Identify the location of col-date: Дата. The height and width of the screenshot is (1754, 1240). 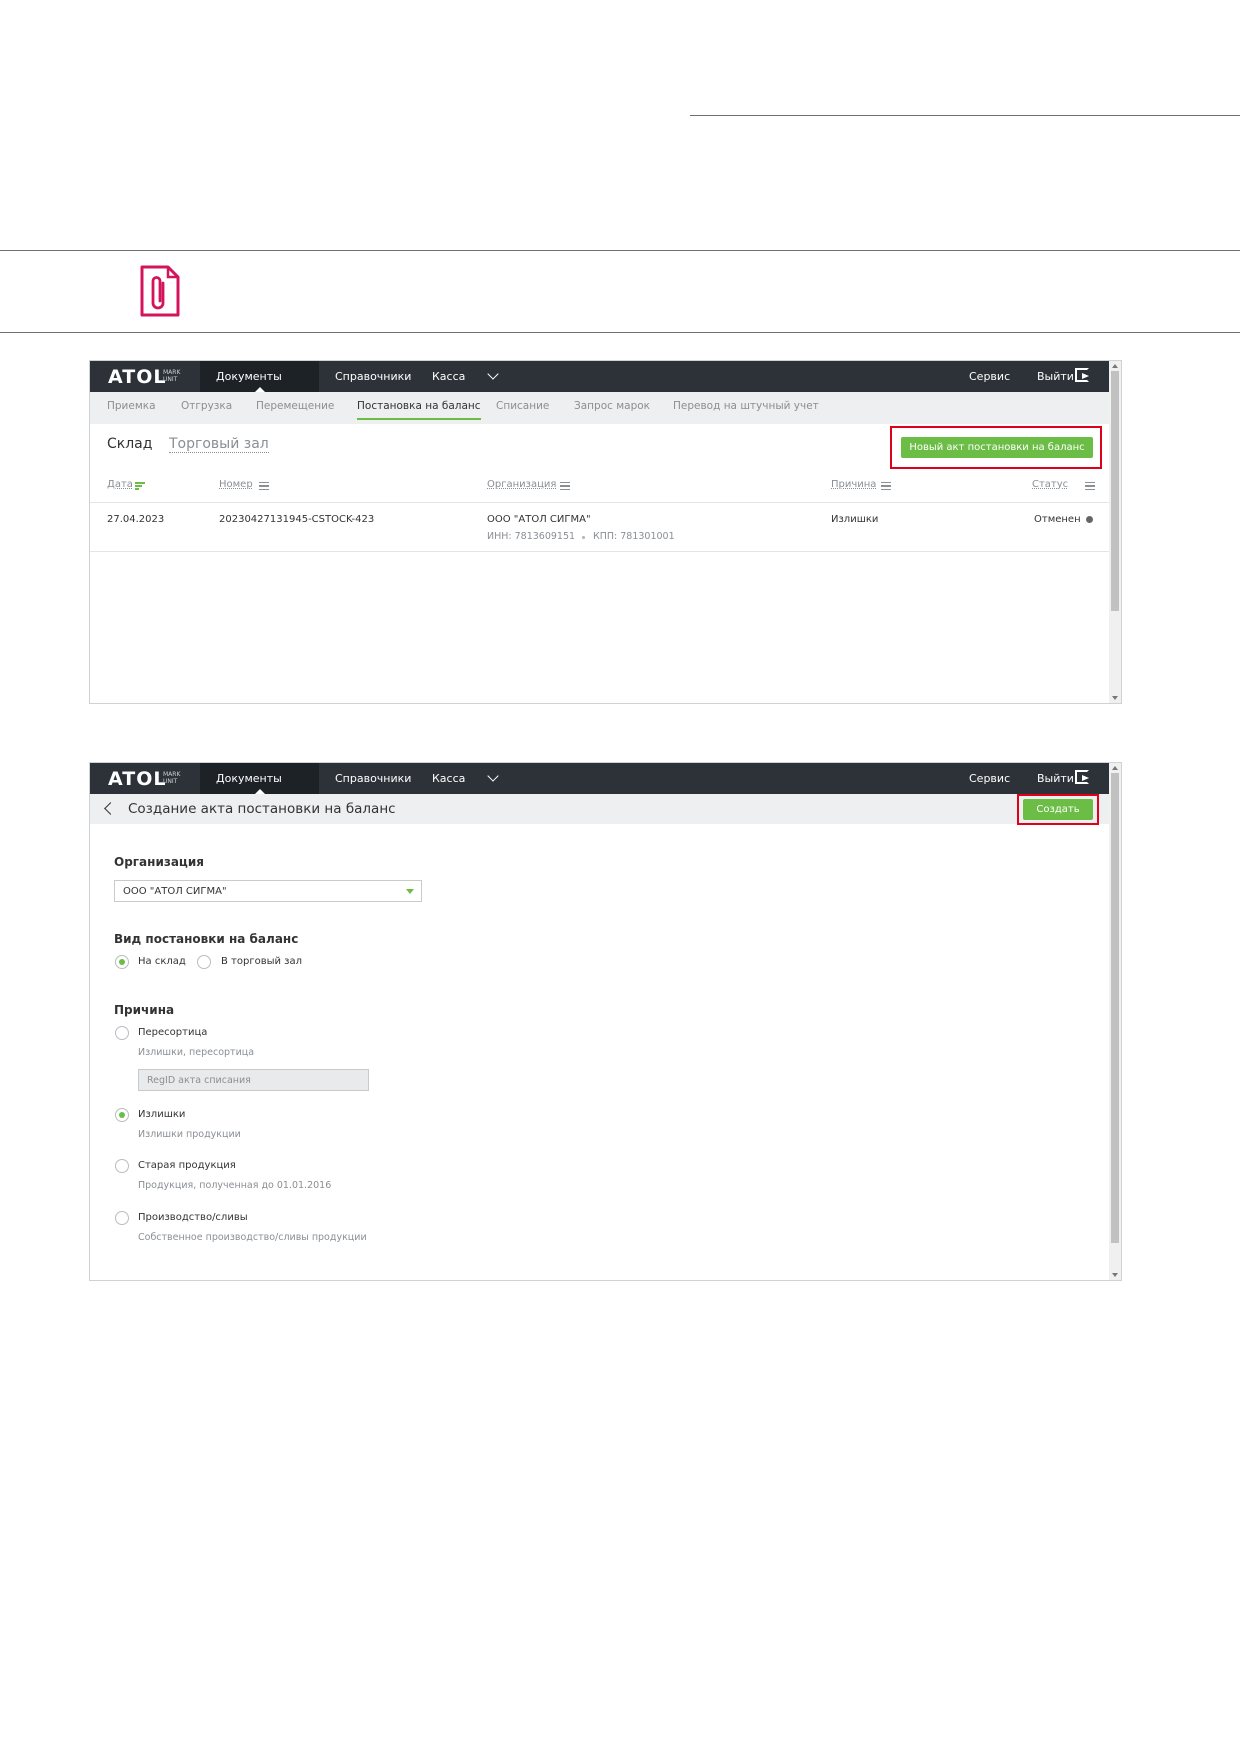
(120, 484).